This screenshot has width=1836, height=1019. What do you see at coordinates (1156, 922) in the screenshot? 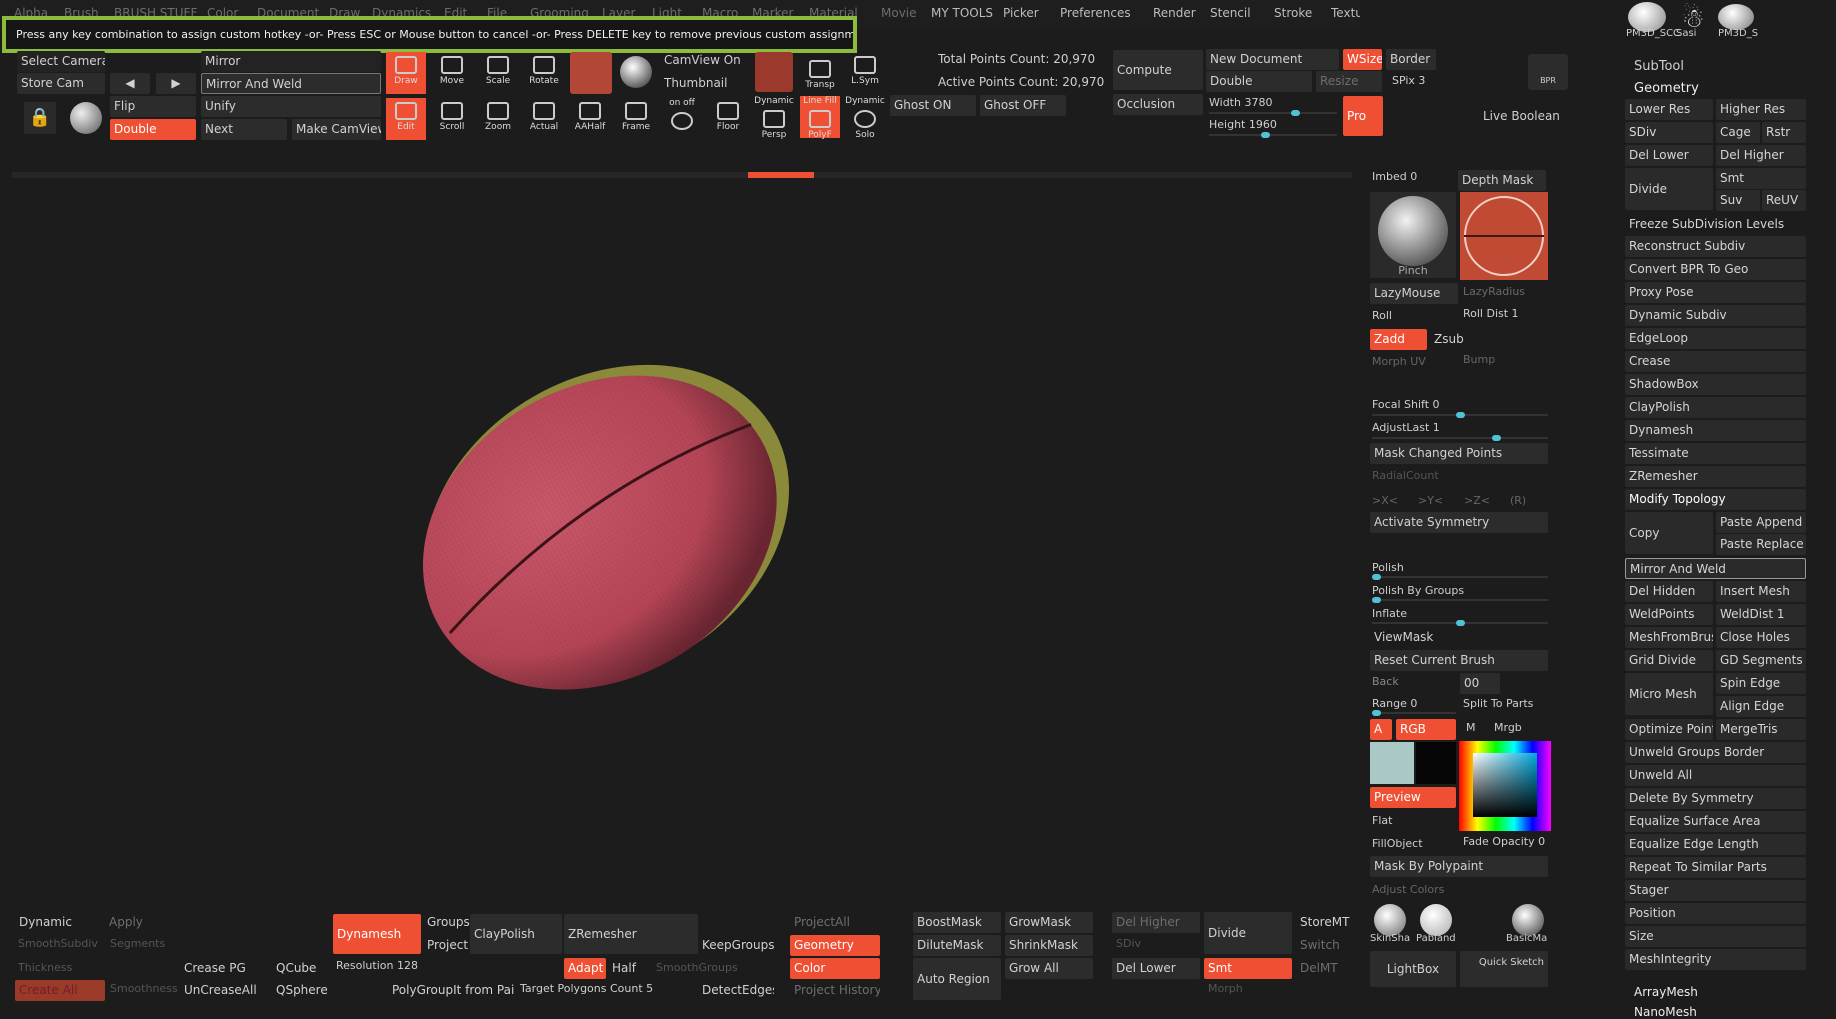
I see `del-higher-bottom-button: Del Higher` at bounding box center [1156, 922].